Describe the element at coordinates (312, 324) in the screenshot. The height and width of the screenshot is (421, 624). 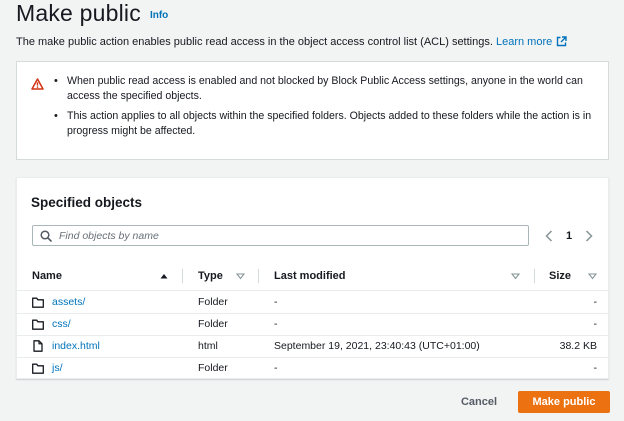
I see `table-row: css/ Folder - -` at that location.